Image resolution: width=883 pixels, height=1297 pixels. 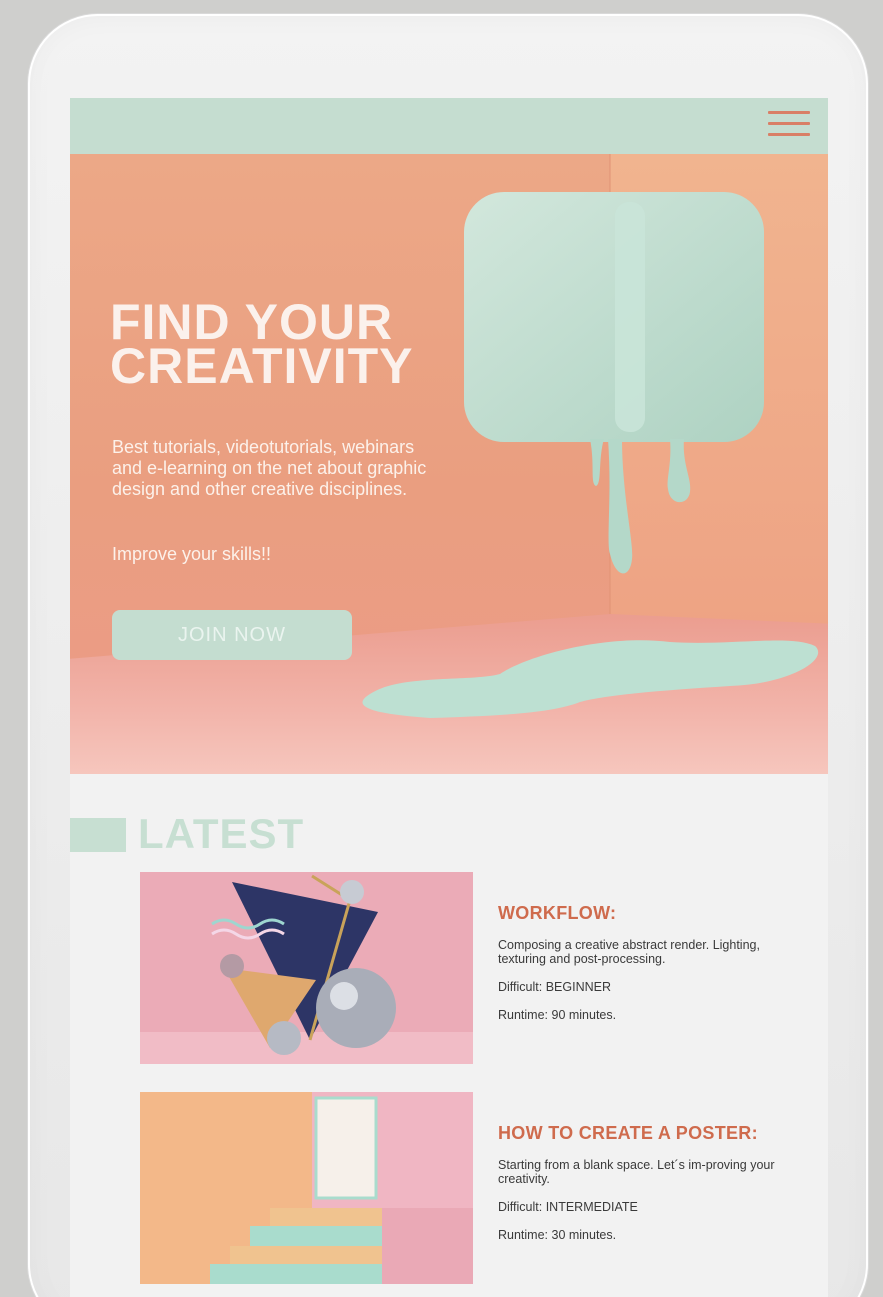 I want to click on card-heading: HOW TO CREATE A POSTER:, so click(x=648, y=1133).